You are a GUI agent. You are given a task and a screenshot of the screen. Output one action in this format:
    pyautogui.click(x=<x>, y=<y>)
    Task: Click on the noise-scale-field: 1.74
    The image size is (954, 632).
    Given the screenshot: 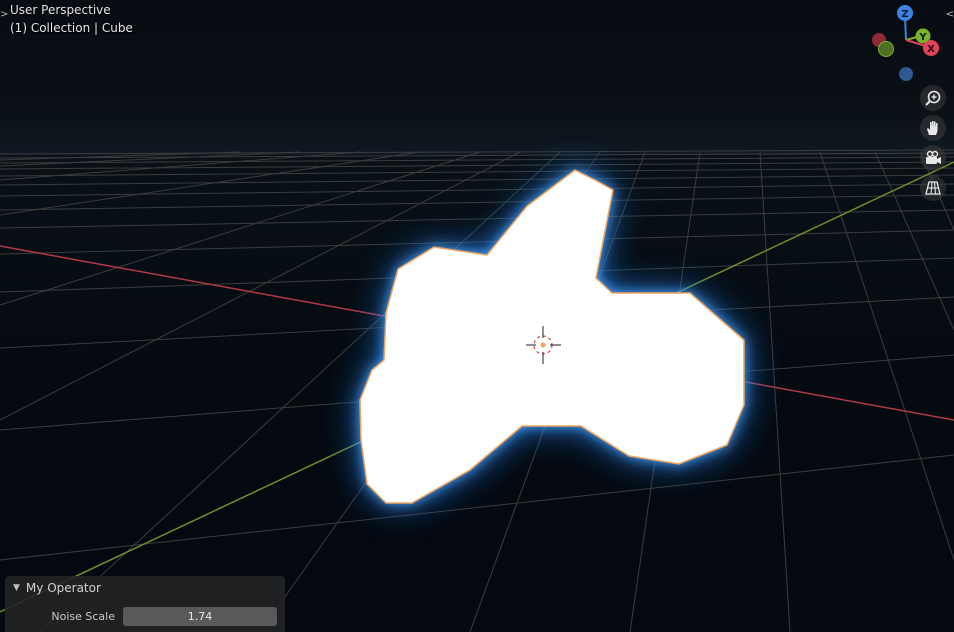 What is the action you would take?
    pyautogui.click(x=200, y=616)
    